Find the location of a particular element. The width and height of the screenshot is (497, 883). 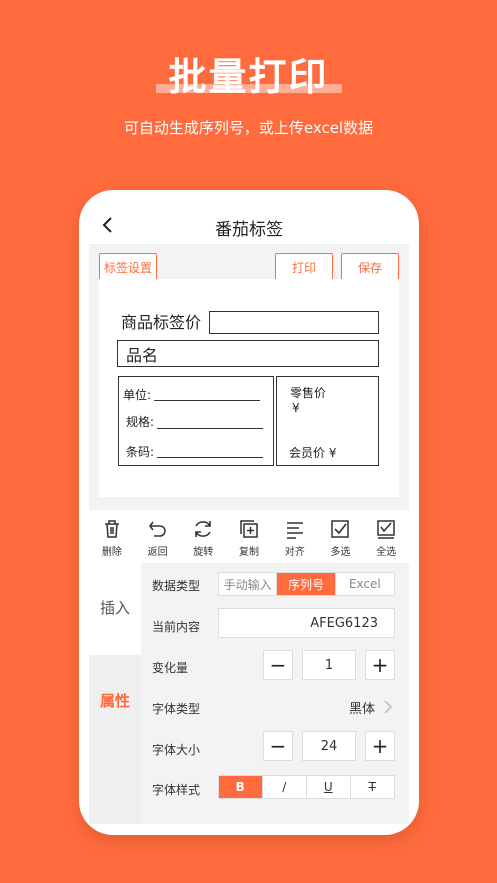

font-size-minus-button: − is located at coordinates (278, 746).